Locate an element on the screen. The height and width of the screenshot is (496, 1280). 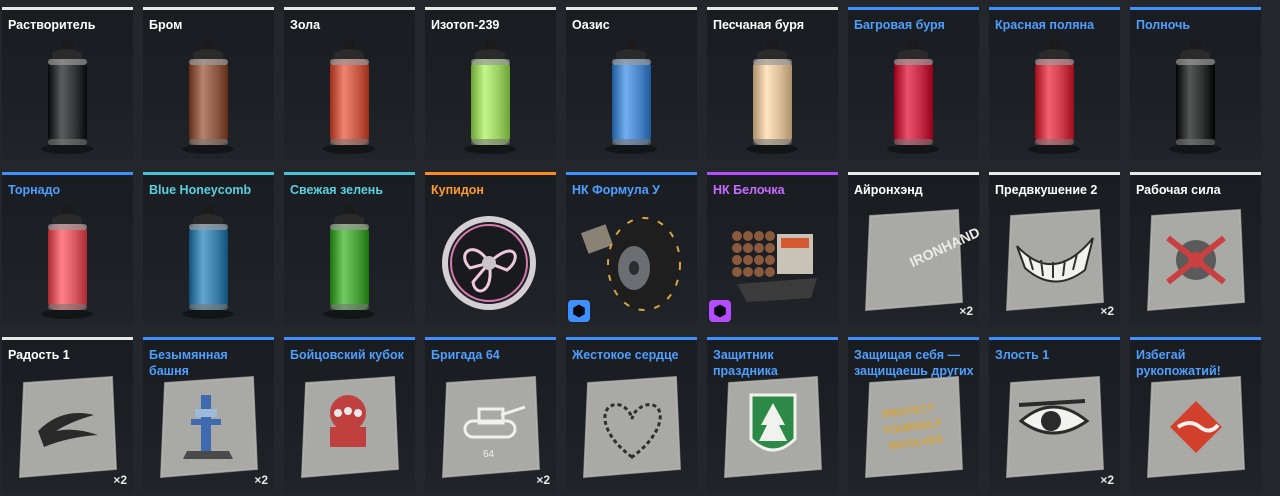
item-title: Торнадо is located at coordinates (34, 190).